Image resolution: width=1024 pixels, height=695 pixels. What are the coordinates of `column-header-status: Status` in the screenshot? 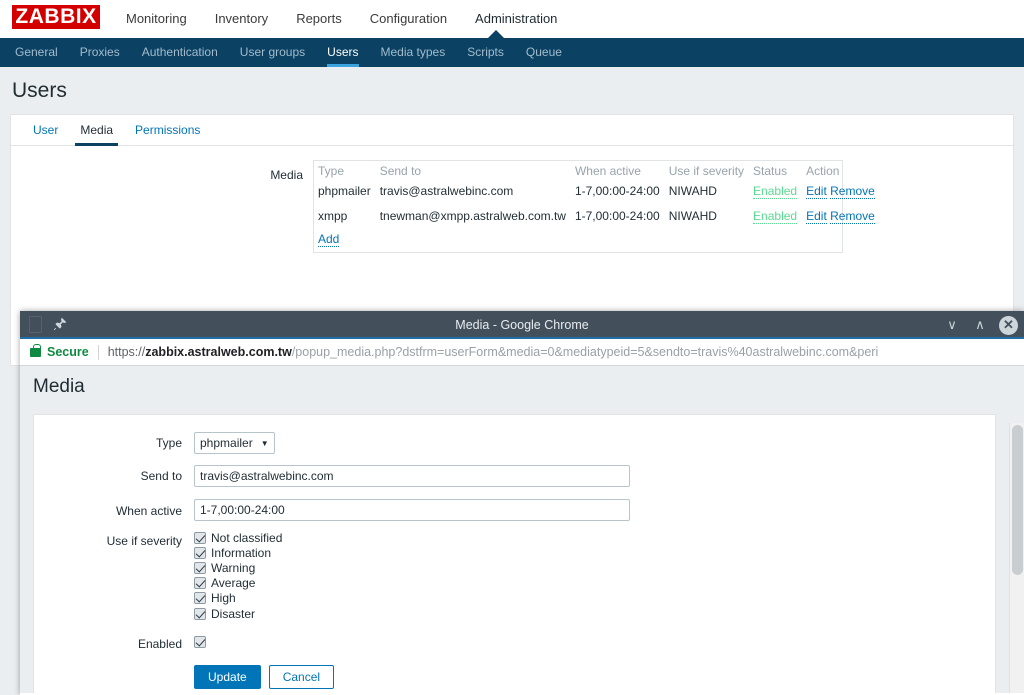 It's located at (770, 171).